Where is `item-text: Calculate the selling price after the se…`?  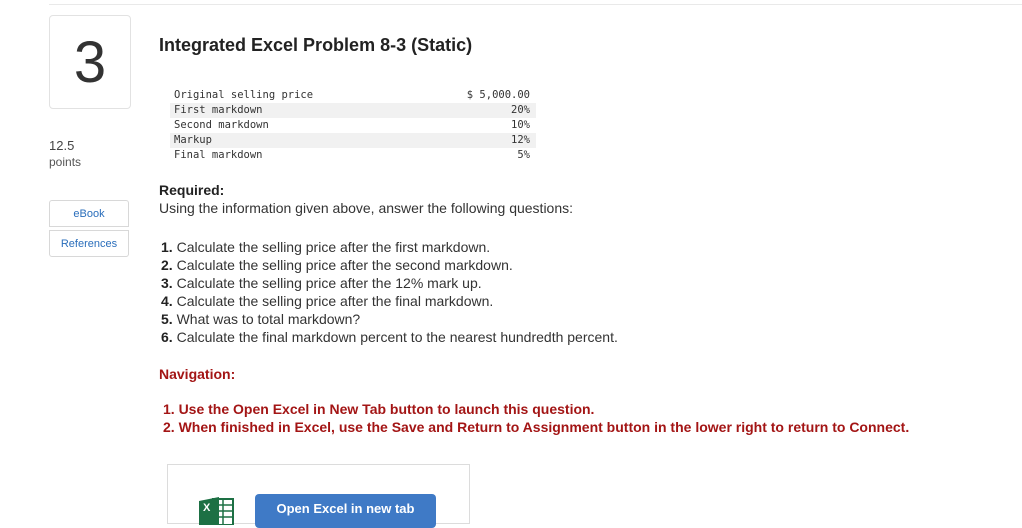
item-text: Calculate the selling price after the se… is located at coordinates (342, 265).